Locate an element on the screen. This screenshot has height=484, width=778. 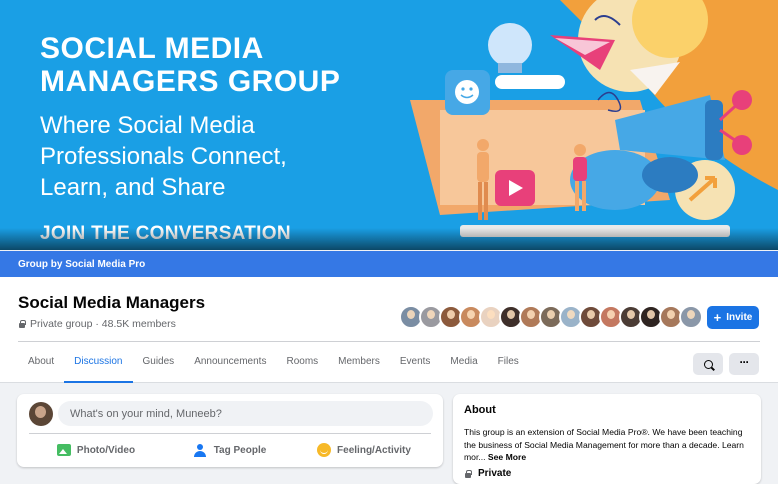
post-composer: Photo/Video Tag People Feeling/Activity is located at coordinates (230, 430).